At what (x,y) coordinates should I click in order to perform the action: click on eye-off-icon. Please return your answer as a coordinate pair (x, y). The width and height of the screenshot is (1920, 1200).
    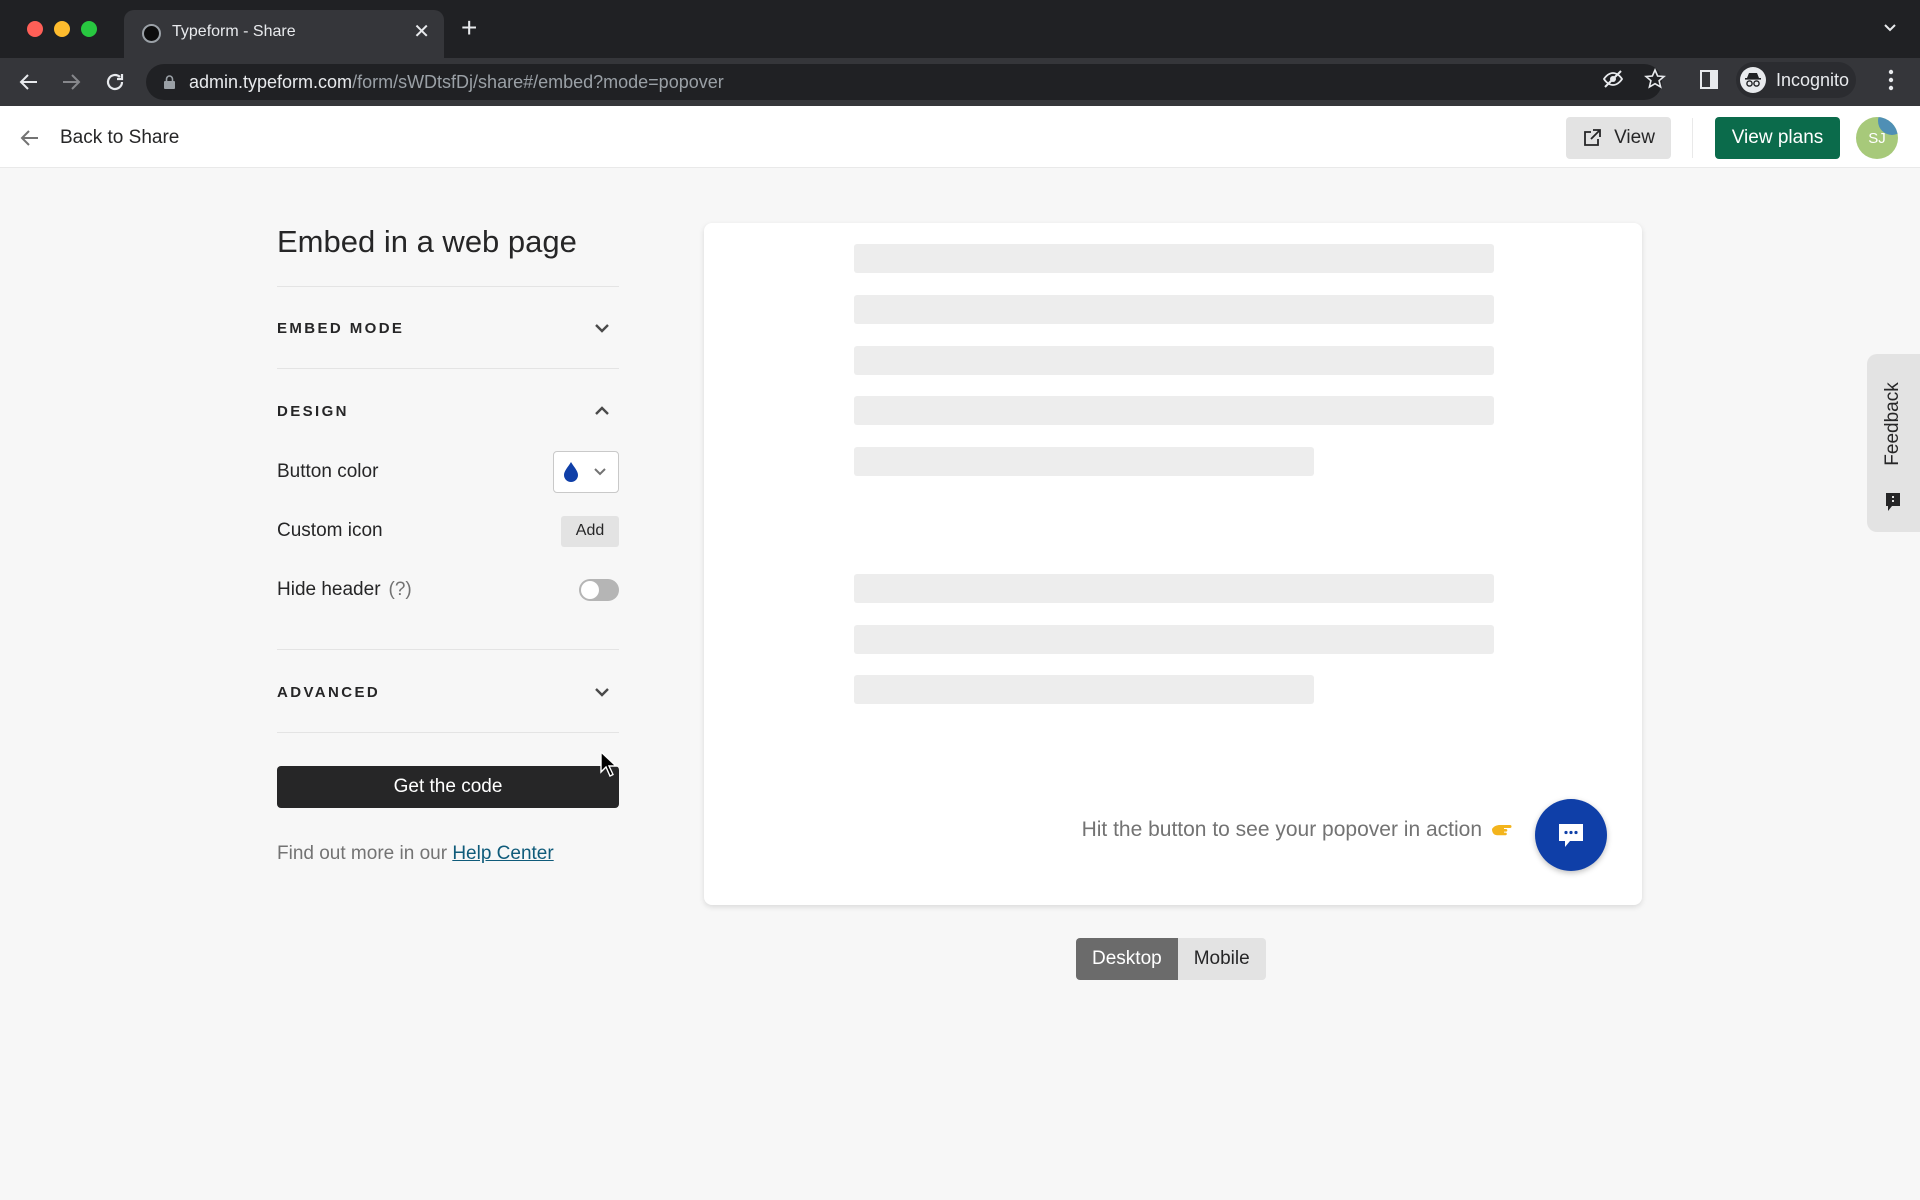
    Looking at the image, I should click on (1613, 79).